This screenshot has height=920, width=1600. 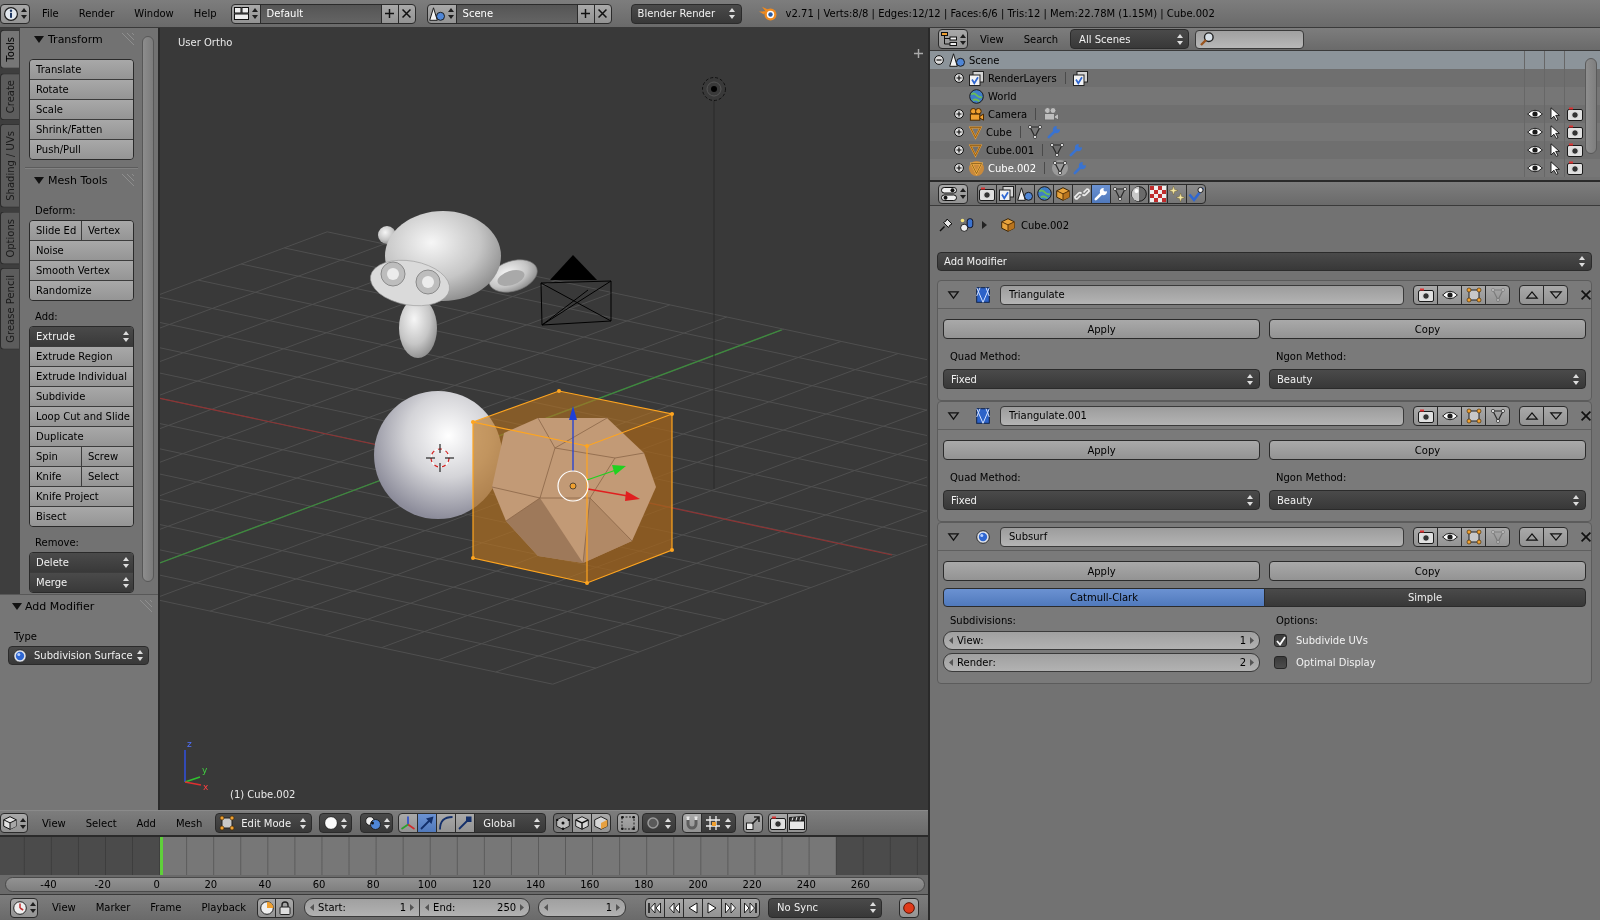 I want to click on tool-button: Vertex, so click(x=107, y=230).